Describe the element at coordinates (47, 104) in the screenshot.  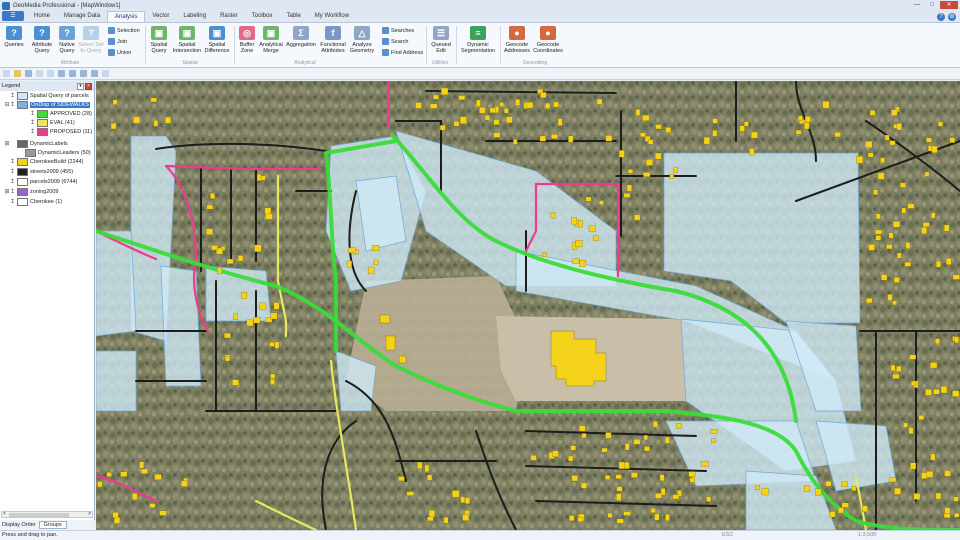
I see `legend-item: ⊟ ↥ OnDisp of SIDEWALKS` at that location.